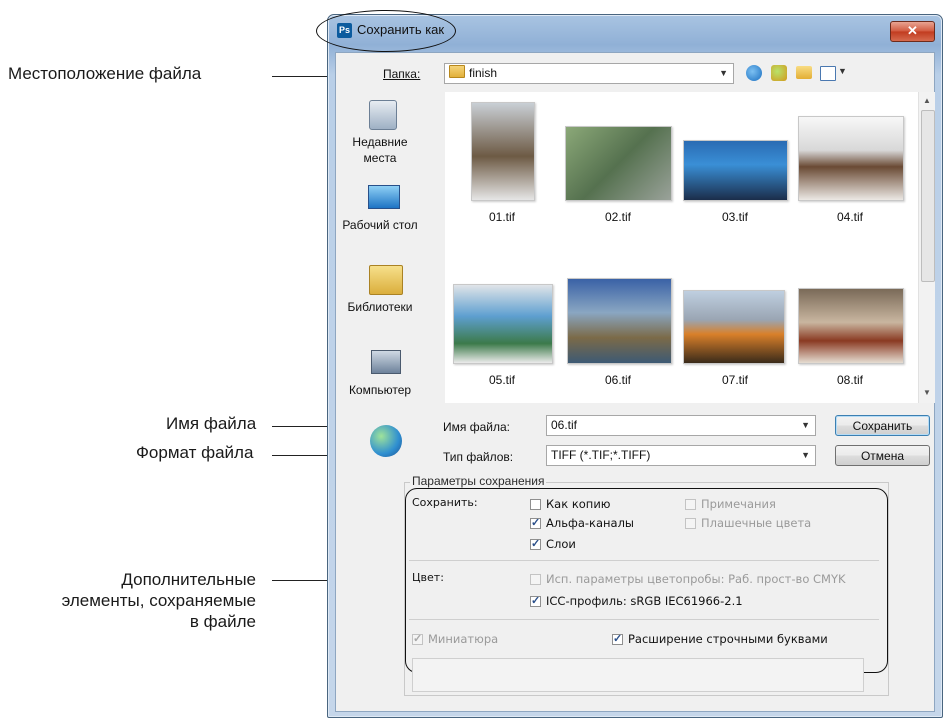 The width and height of the screenshot is (948, 722). What do you see at coordinates (476, 427) in the screenshot?
I see `filename-label: Имя файла:` at bounding box center [476, 427].